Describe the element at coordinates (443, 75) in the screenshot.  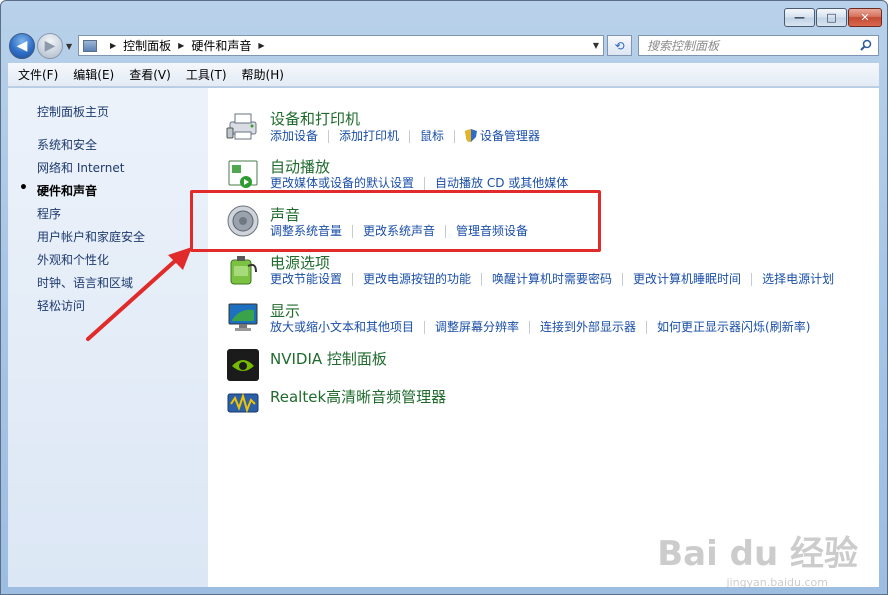
I see `menu-bar: 文件(F) 编辑(E) 查看(V) 工具(T) 帮助(H)` at that location.